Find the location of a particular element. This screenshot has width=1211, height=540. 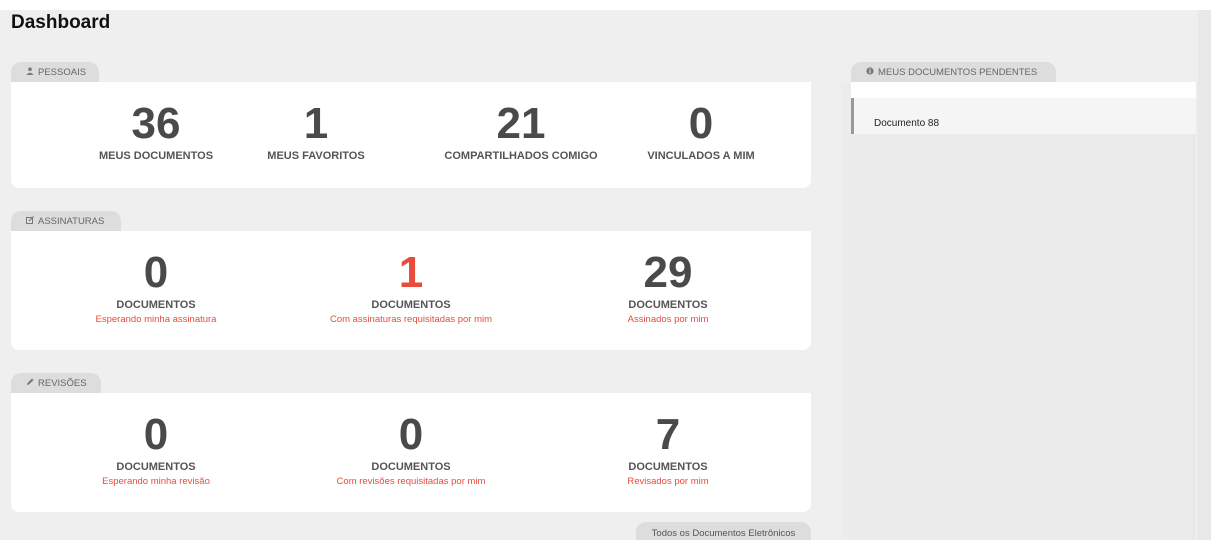

stat-value: 21 is located at coordinates (521, 123).